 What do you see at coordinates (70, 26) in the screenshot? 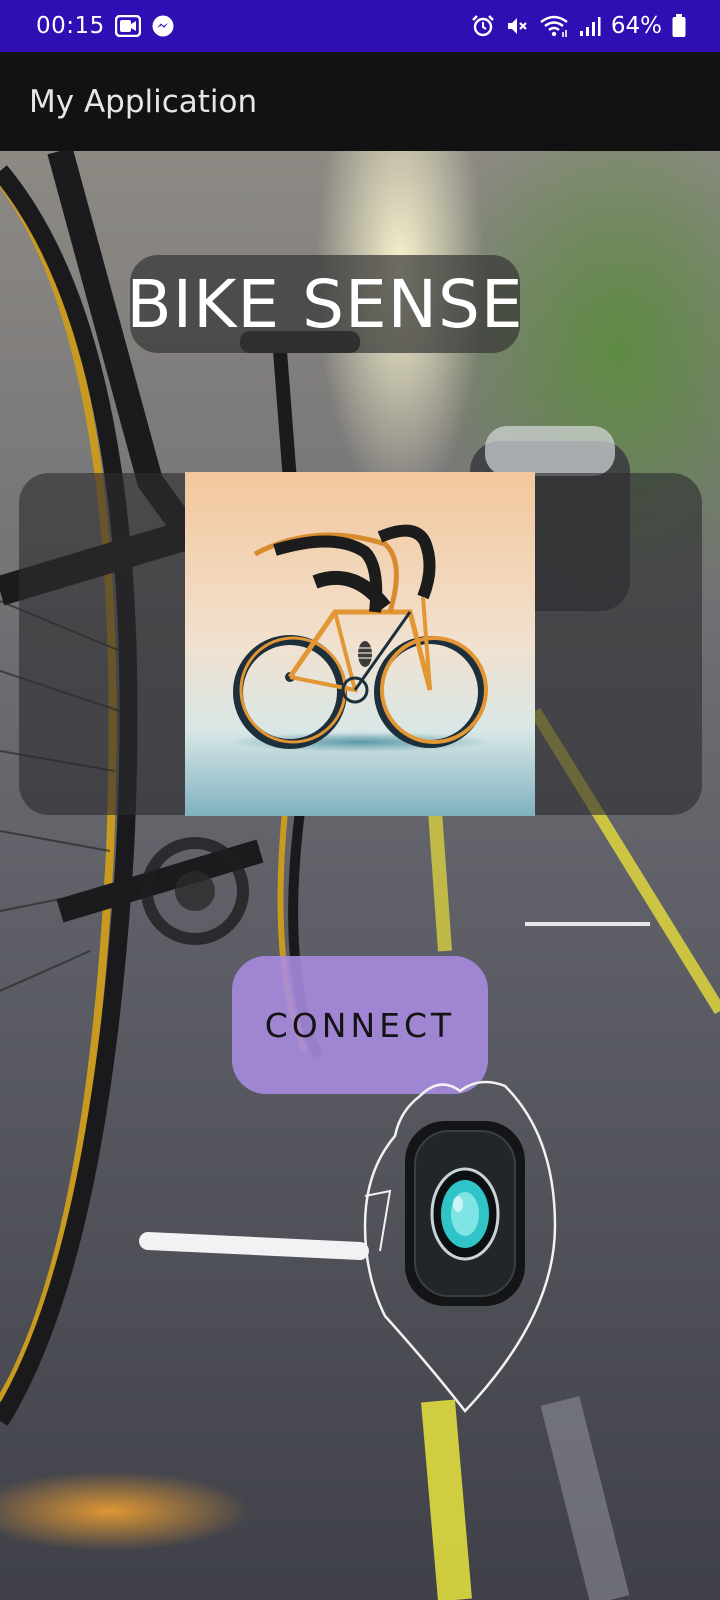
I see `status-time: 00:15` at bounding box center [70, 26].